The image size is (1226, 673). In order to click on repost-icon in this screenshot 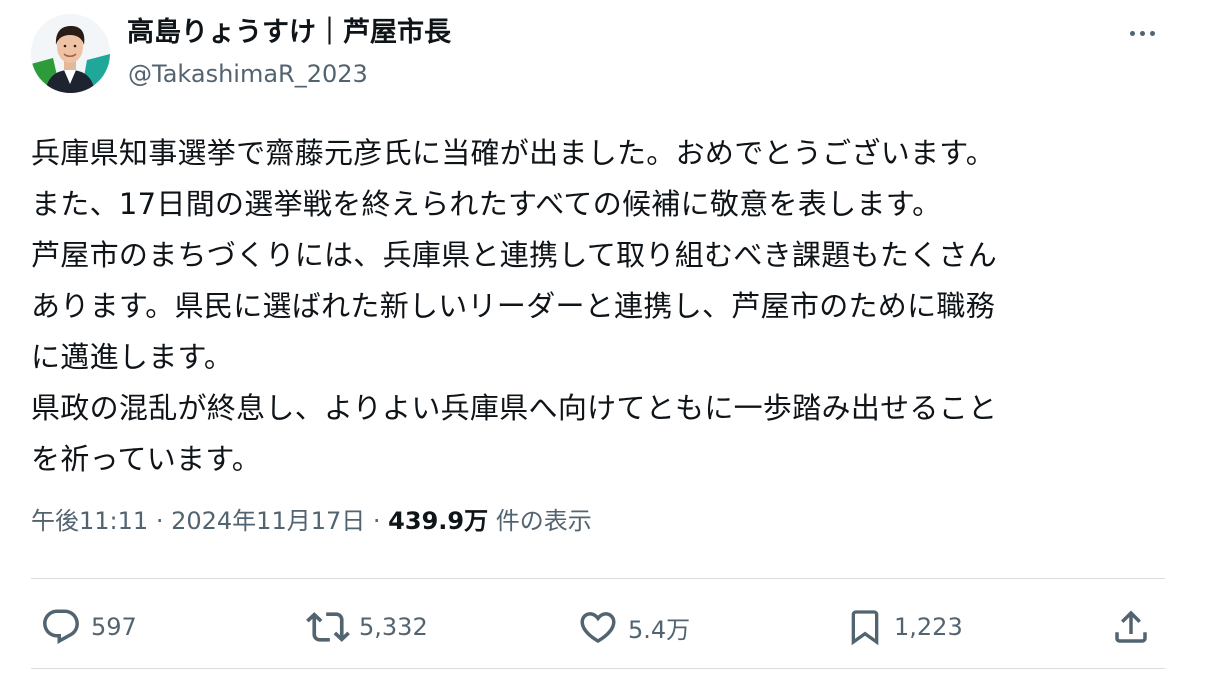, I will do `click(328, 627)`.